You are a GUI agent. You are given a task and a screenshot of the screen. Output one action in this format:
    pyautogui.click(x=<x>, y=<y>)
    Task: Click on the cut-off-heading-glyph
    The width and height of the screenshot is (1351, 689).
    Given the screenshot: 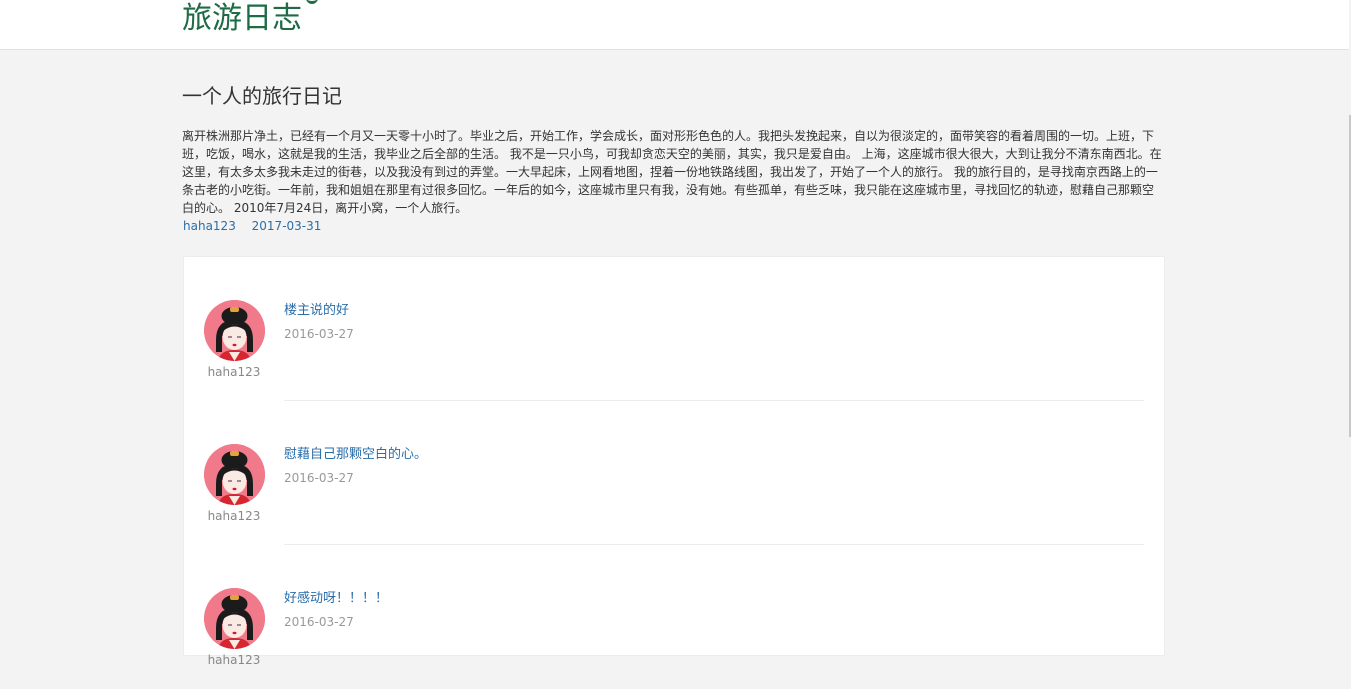 What is the action you would take?
    pyautogui.click(x=312, y=2)
    